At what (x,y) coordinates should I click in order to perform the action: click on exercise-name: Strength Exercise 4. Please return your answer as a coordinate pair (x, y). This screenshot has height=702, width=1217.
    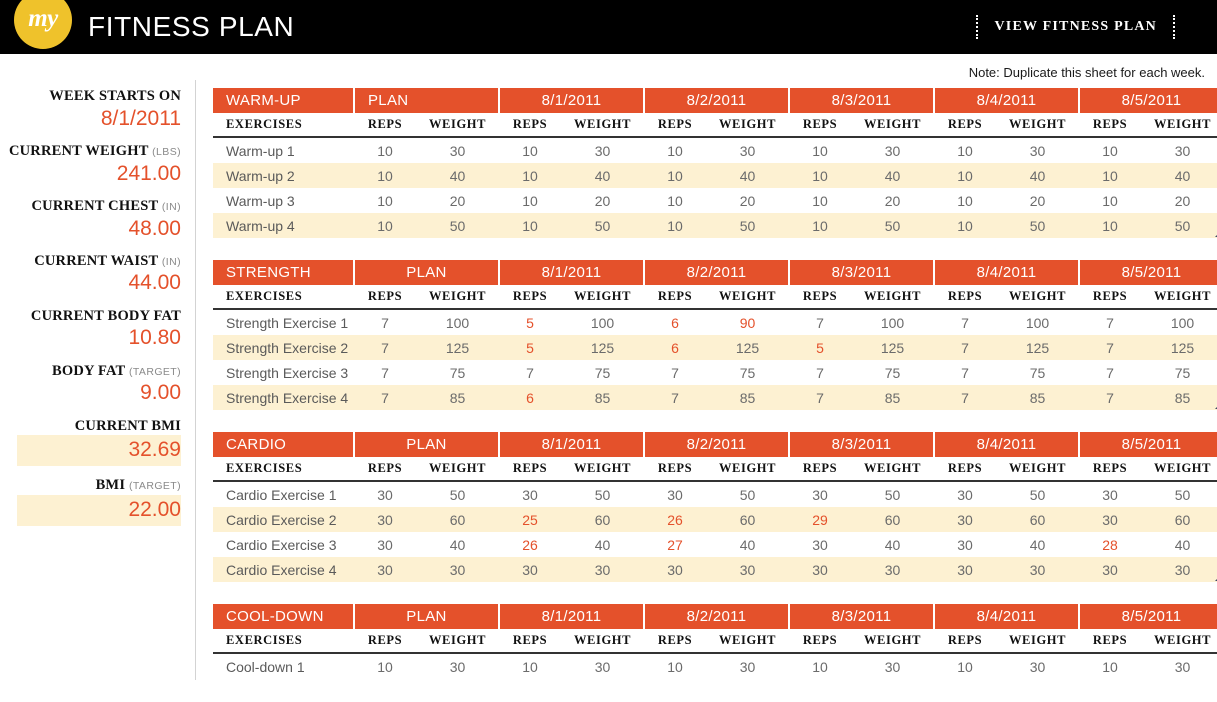
    Looking at the image, I should click on (283, 398).